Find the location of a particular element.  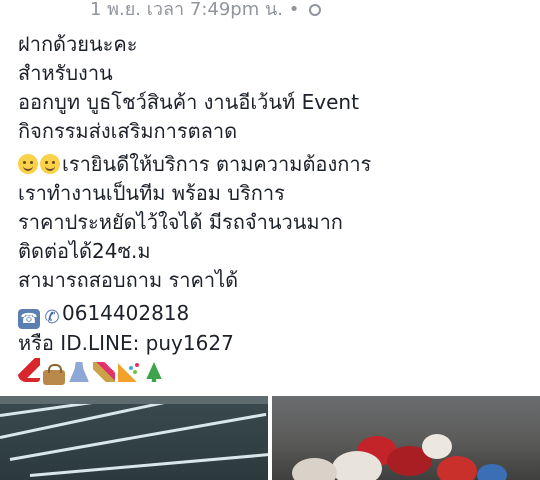

post-timestamp: 1 พ.ย. เวลา 7:49pm น. is located at coordinates (186, 10).